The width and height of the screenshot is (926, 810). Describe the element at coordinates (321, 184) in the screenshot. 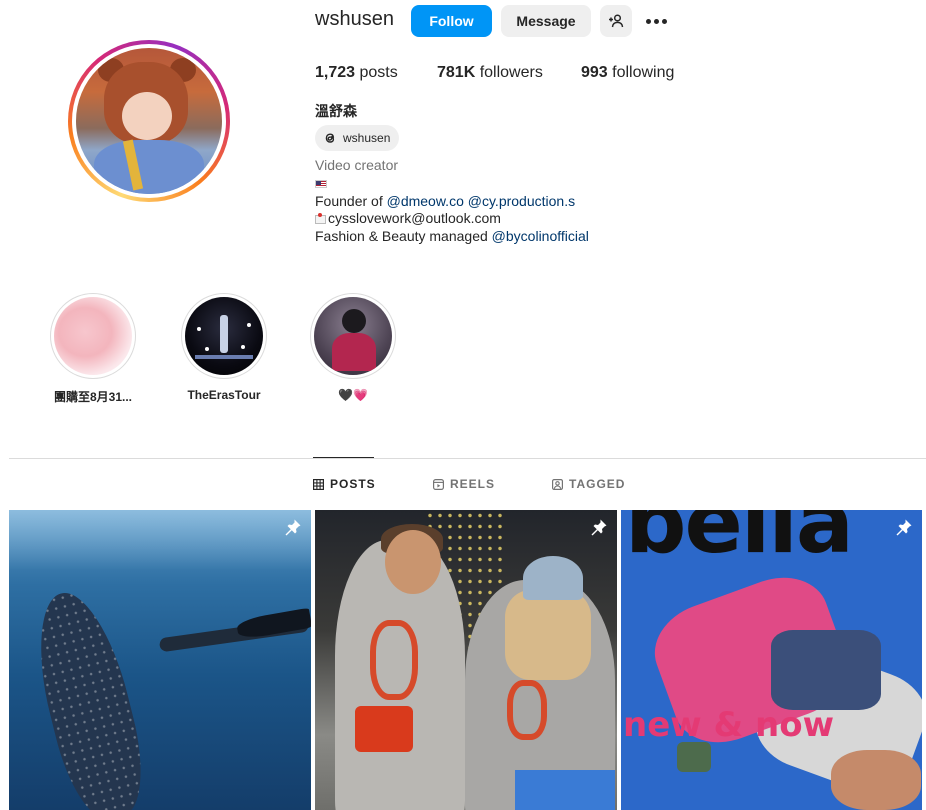

I see `us-flag-icon` at that location.